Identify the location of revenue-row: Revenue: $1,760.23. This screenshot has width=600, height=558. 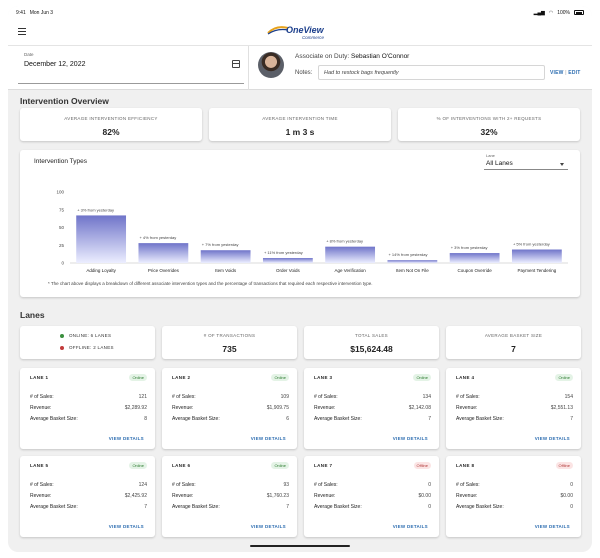
(230, 496).